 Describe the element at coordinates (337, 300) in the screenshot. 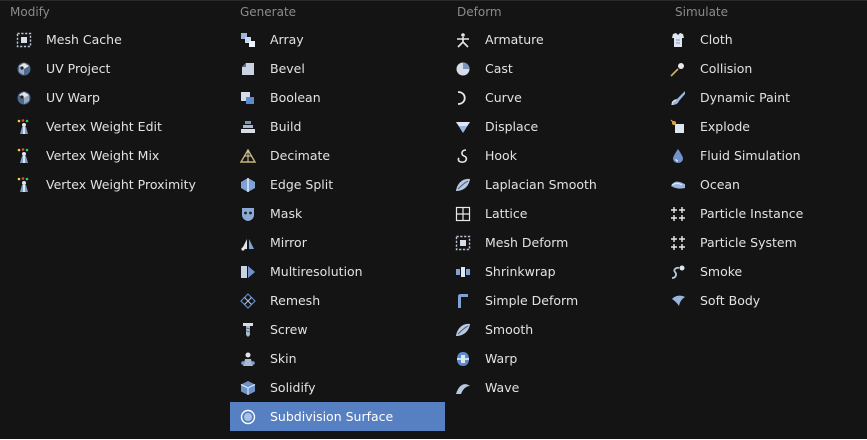

I see `menu-item-remesh: Remesh` at that location.